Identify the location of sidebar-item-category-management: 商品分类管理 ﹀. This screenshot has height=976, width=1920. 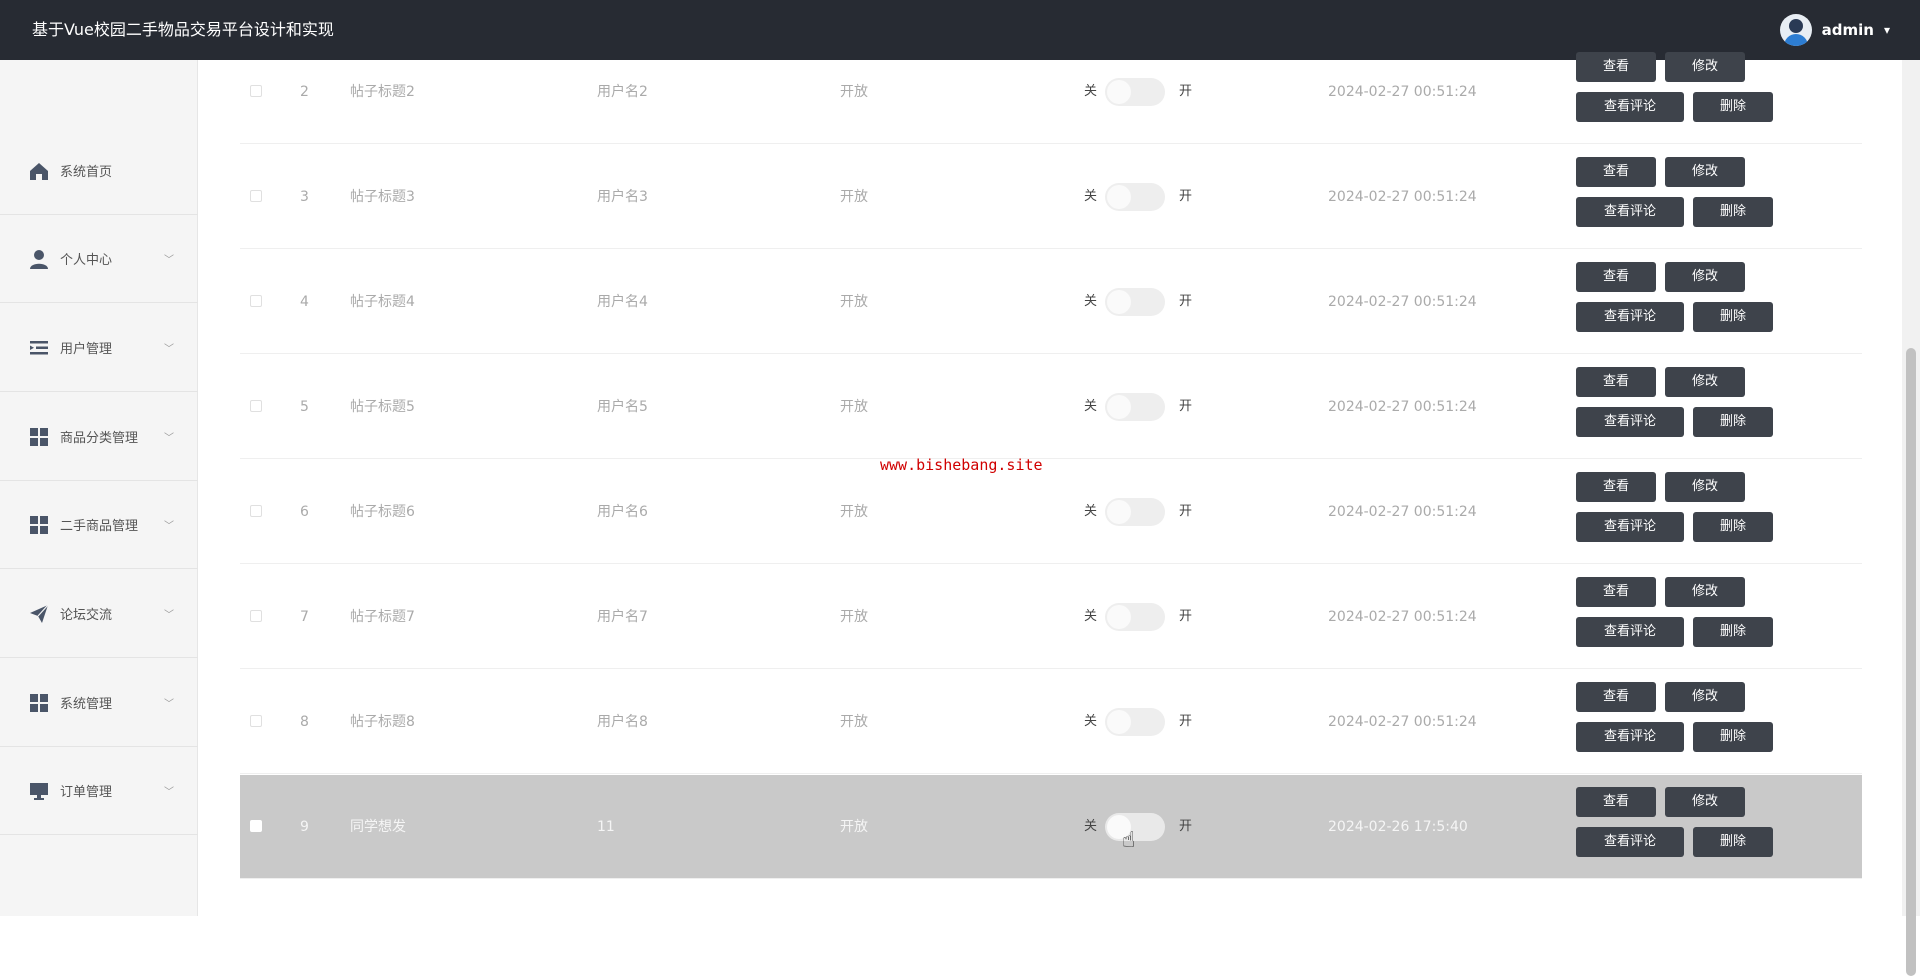
(99, 437).